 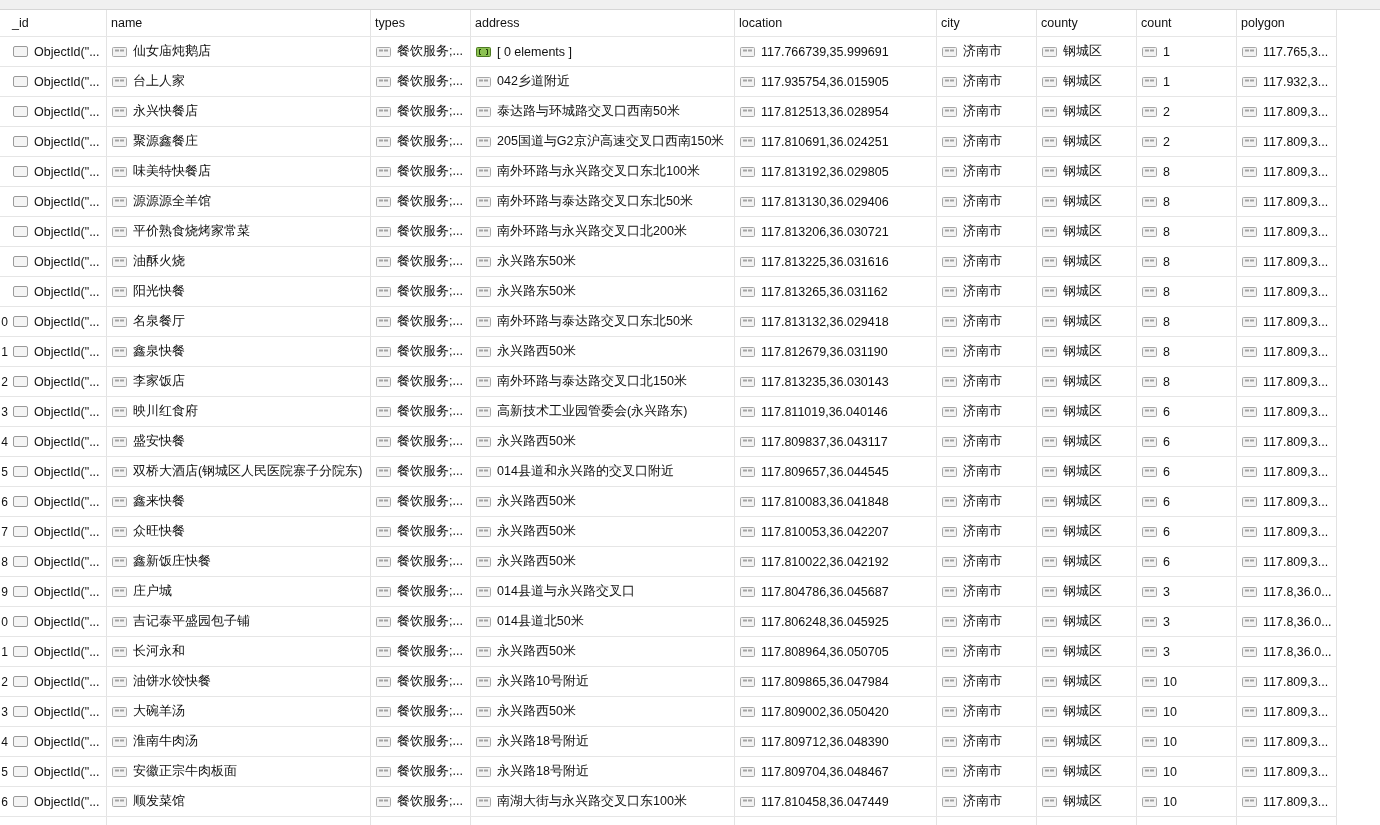 I want to click on table-cell: 042乡道附近, so click(x=533, y=81).